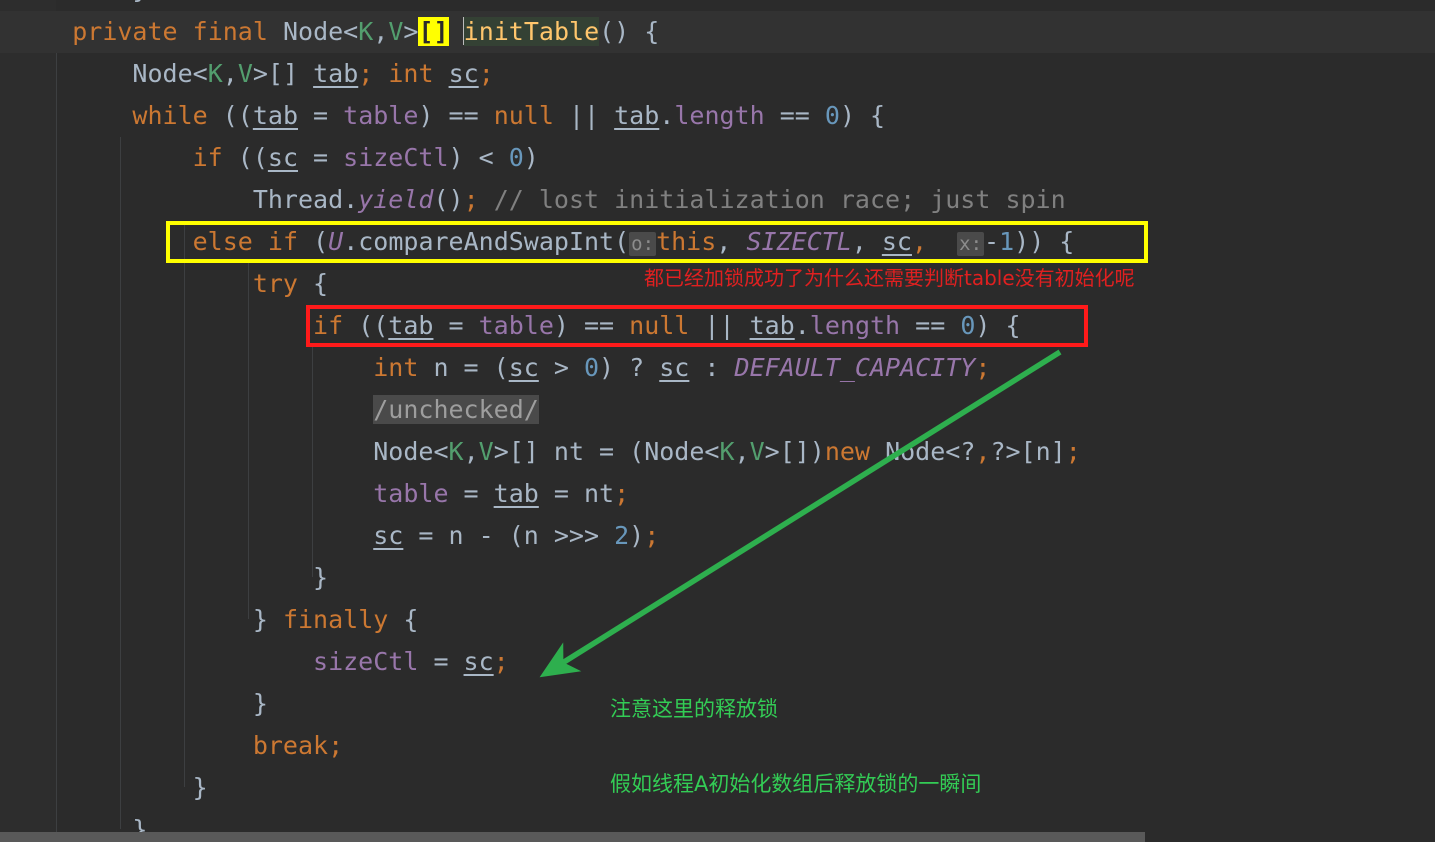  What do you see at coordinates (717, 410) in the screenshot?
I see `code-line: /unchecked/` at bounding box center [717, 410].